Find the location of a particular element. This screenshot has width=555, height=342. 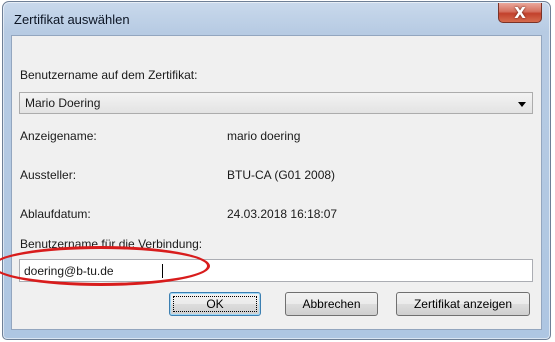

text-caret is located at coordinates (162, 271).